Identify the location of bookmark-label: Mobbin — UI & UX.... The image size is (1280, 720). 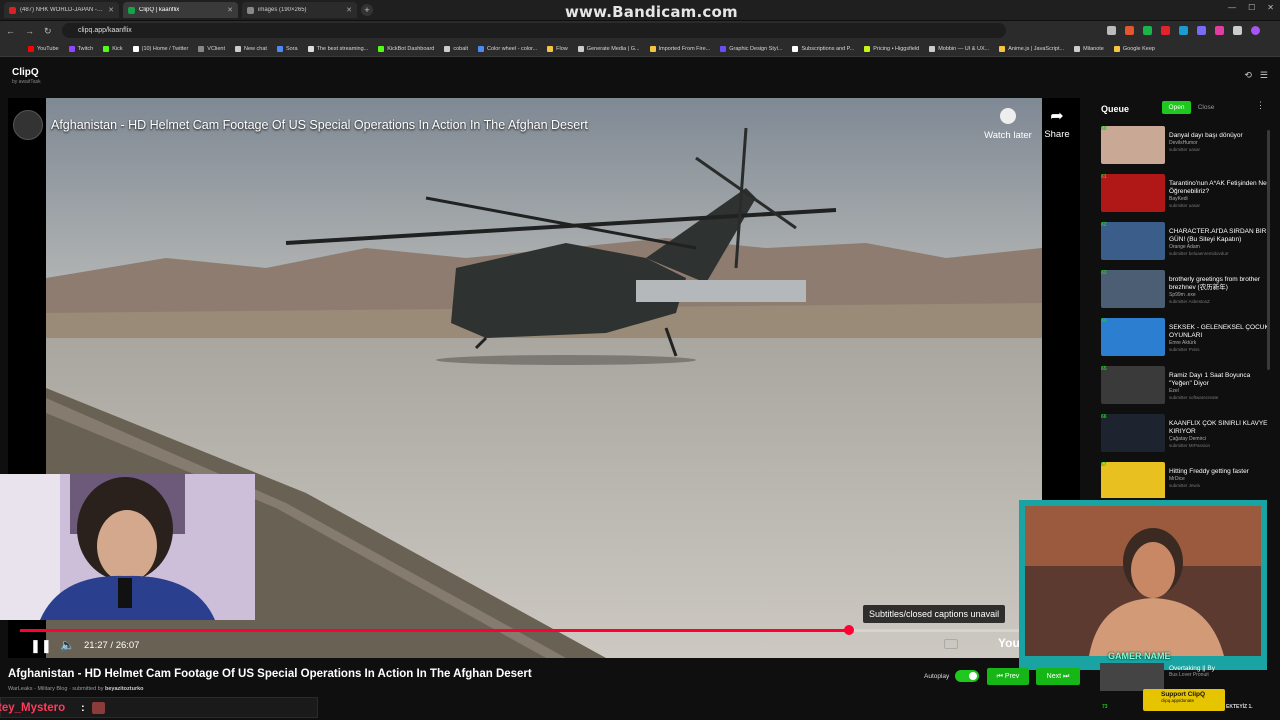
(964, 48).